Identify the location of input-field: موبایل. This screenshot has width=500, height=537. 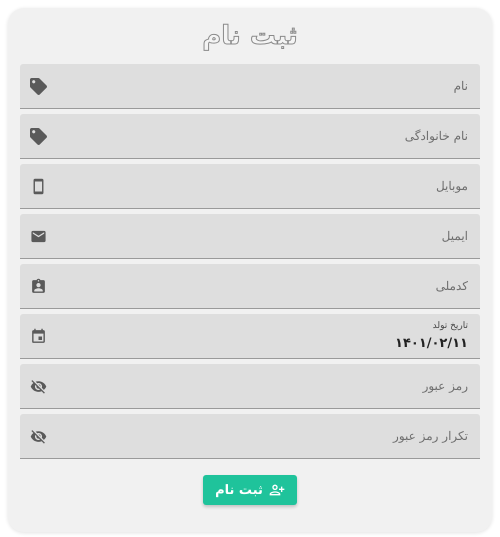
(250, 186).